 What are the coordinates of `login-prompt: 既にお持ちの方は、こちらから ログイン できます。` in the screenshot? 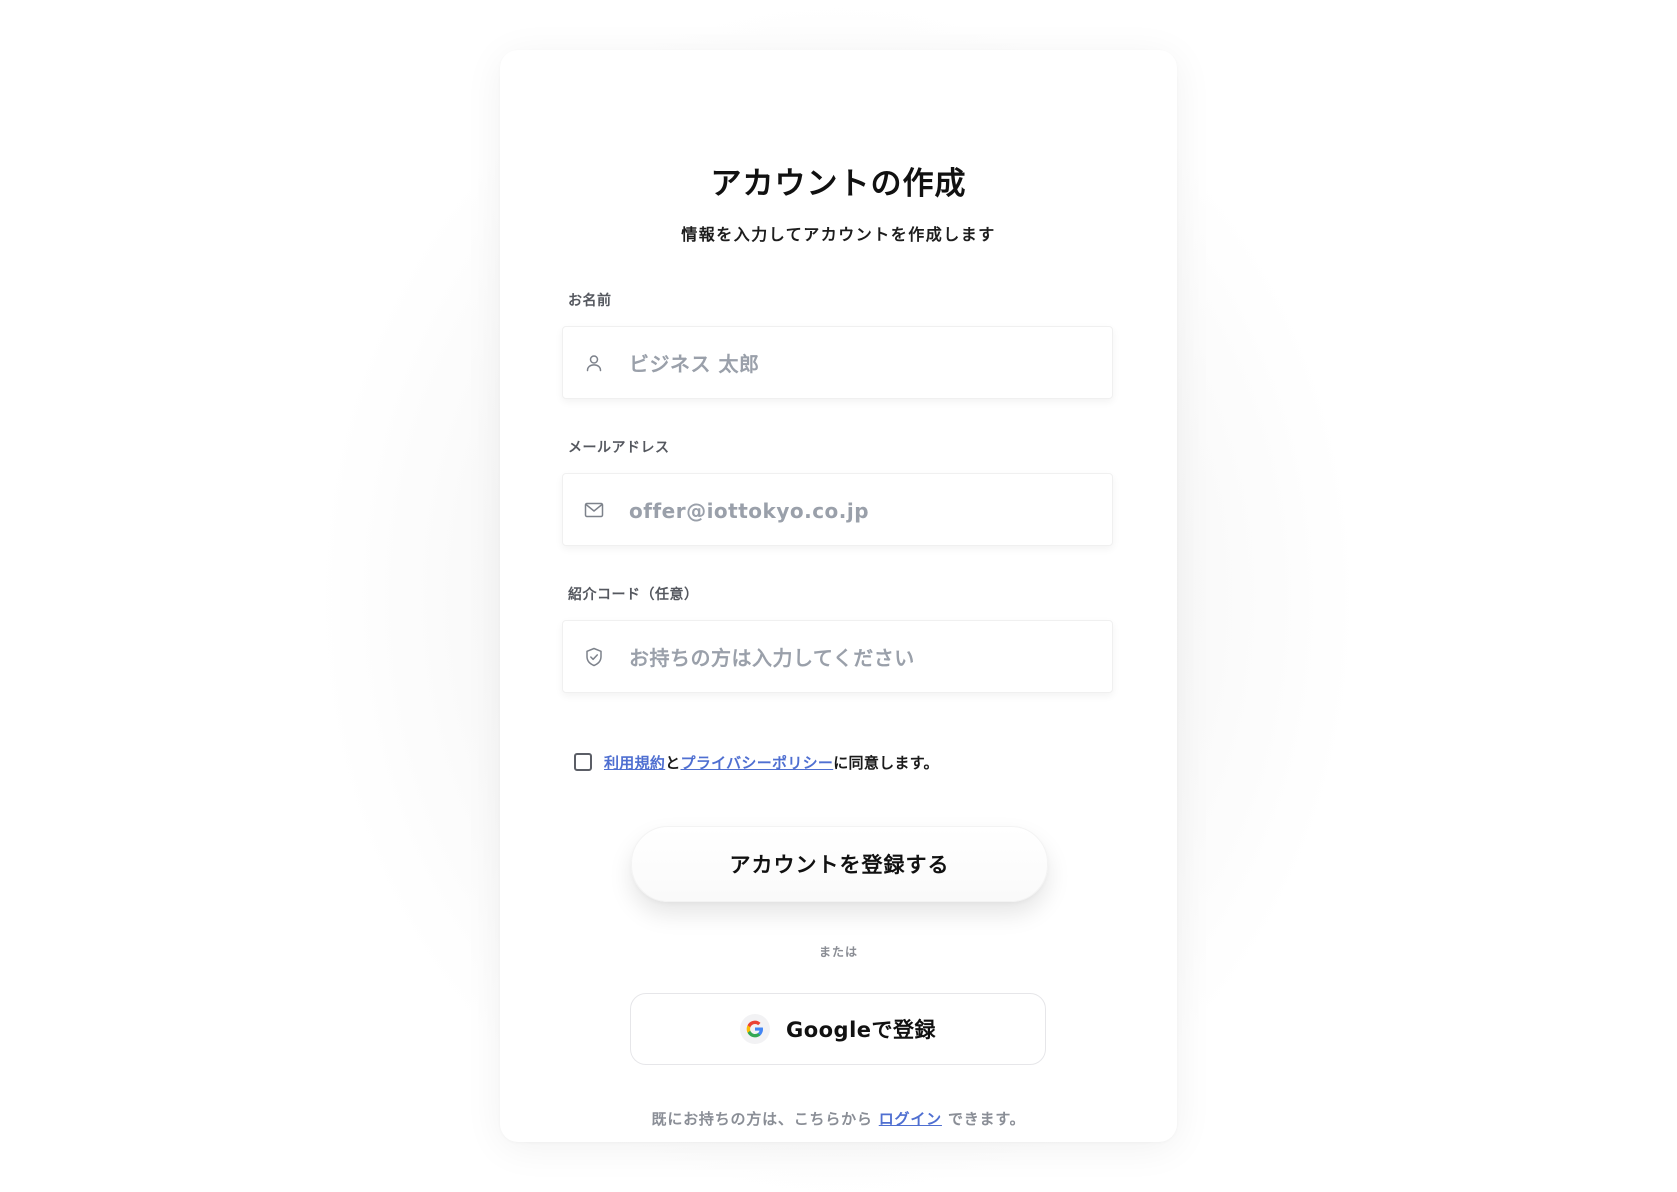 It's located at (838, 1118).